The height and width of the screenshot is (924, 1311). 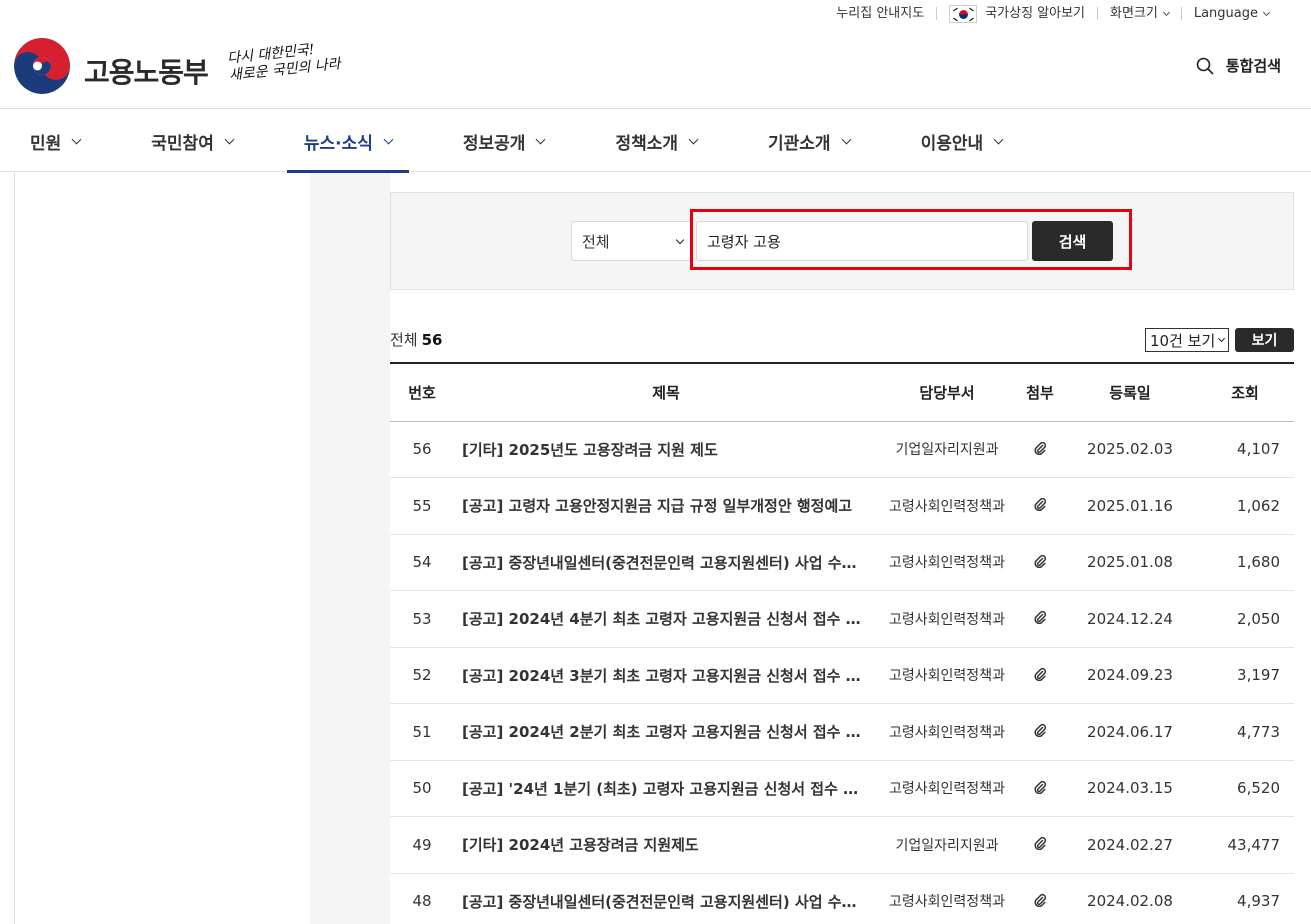 I want to click on row-number: 52, so click(x=422, y=675).